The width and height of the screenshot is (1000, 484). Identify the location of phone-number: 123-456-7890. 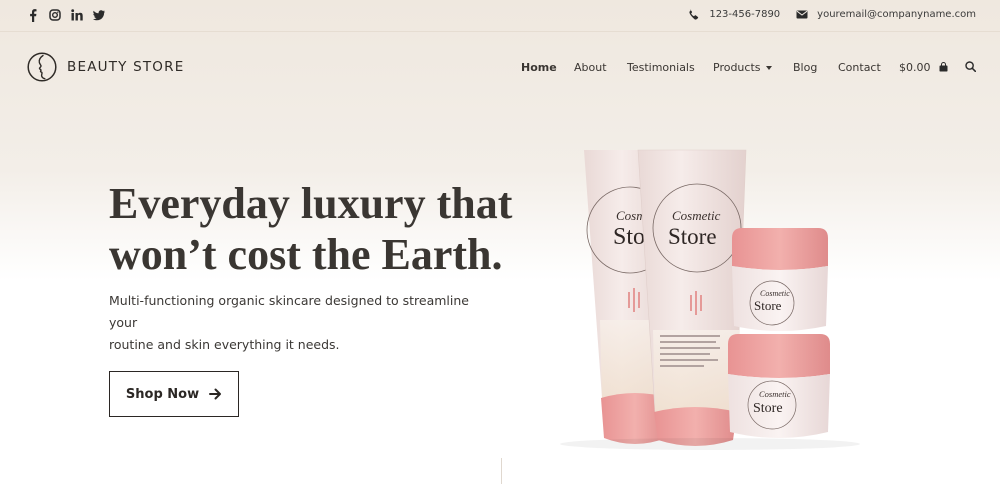
(744, 14).